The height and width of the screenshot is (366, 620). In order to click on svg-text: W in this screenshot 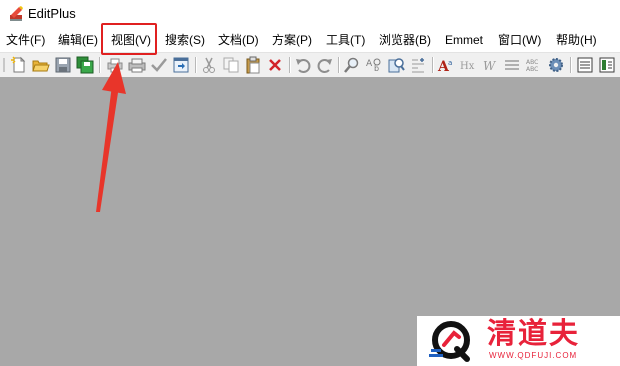, I will do `click(490, 66)`.